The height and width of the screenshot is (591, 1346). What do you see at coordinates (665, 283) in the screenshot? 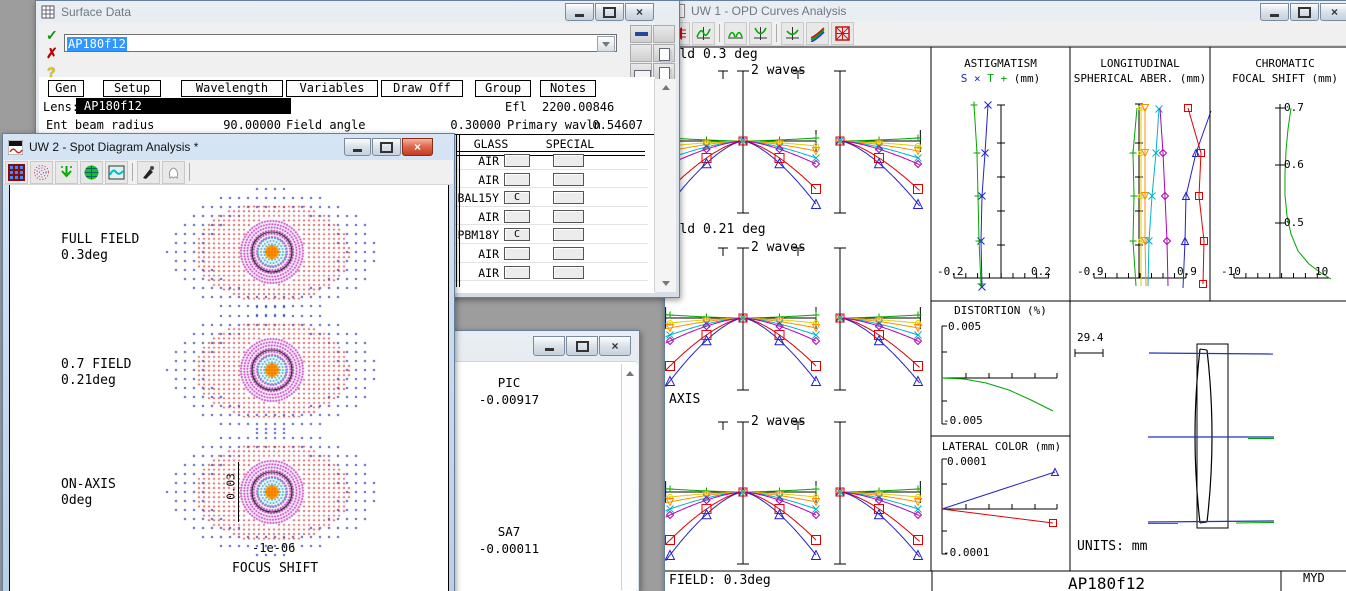
I see `sd-scroll-down` at bounding box center [665, 283].